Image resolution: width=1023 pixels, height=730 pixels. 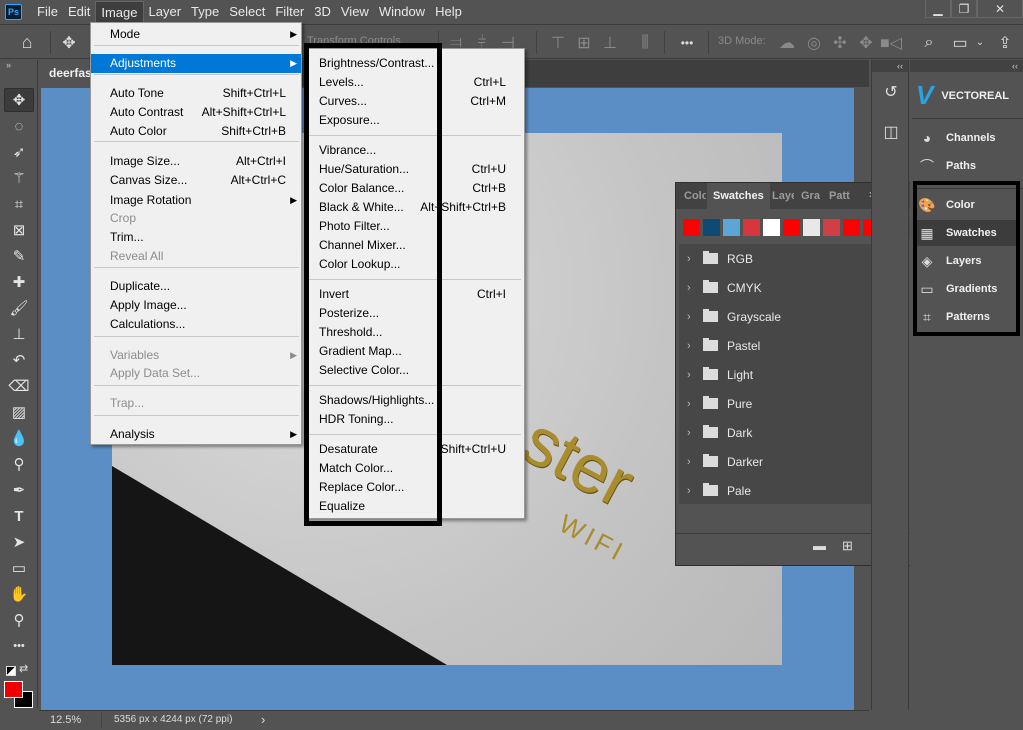 I want to click on dock-item-patterns: ⌗ Patterns, so click(x=967, y=317).